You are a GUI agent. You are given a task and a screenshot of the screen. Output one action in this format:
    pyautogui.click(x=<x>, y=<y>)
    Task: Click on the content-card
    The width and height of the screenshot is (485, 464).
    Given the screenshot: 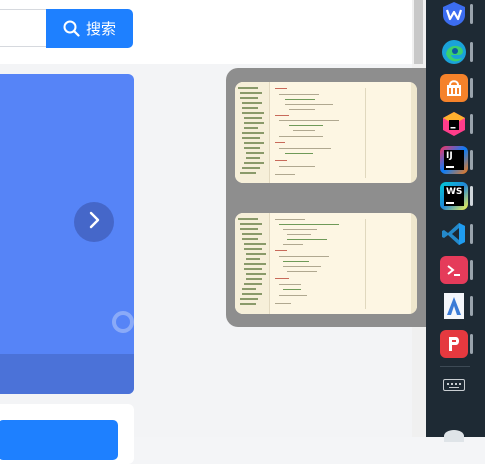 What is the action you would take?
    pyautogui.click(x=67, y=434)
    